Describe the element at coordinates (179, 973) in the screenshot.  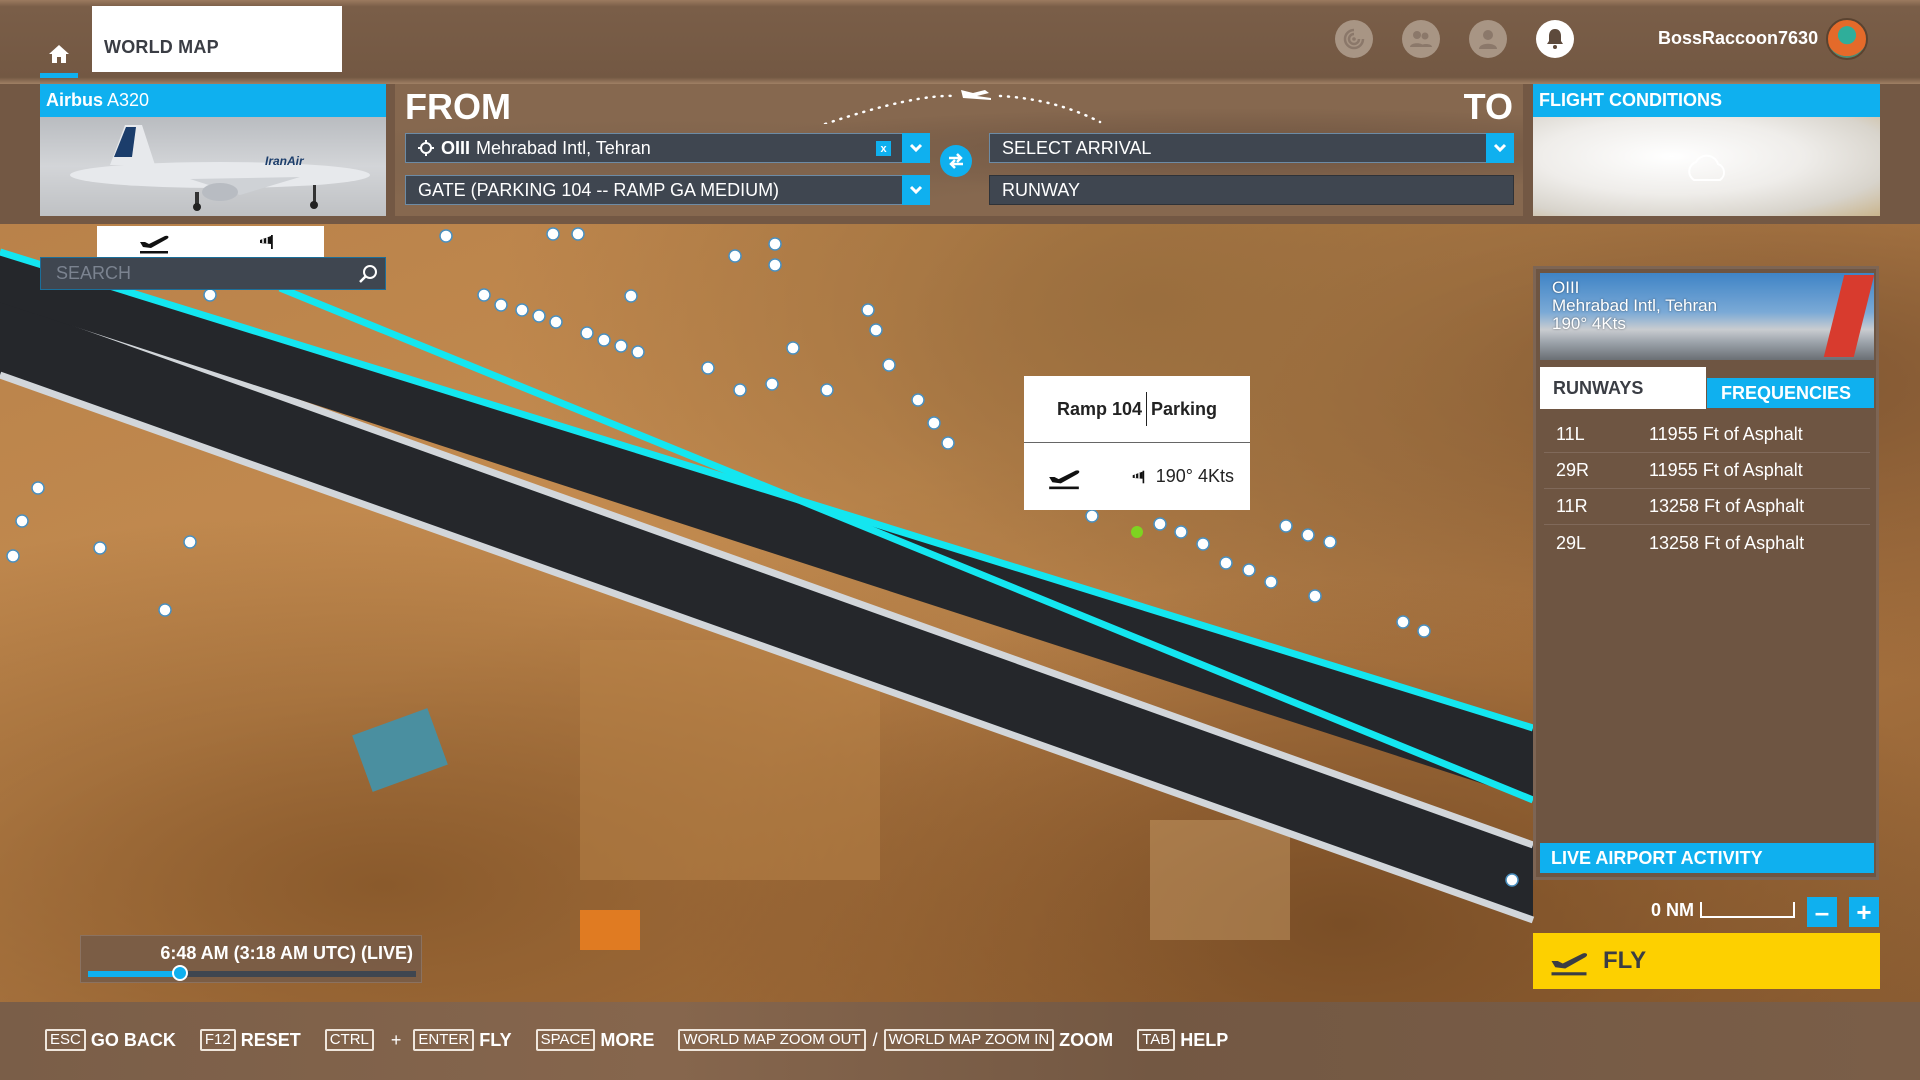
I see `time-slider-thumb` at that location.